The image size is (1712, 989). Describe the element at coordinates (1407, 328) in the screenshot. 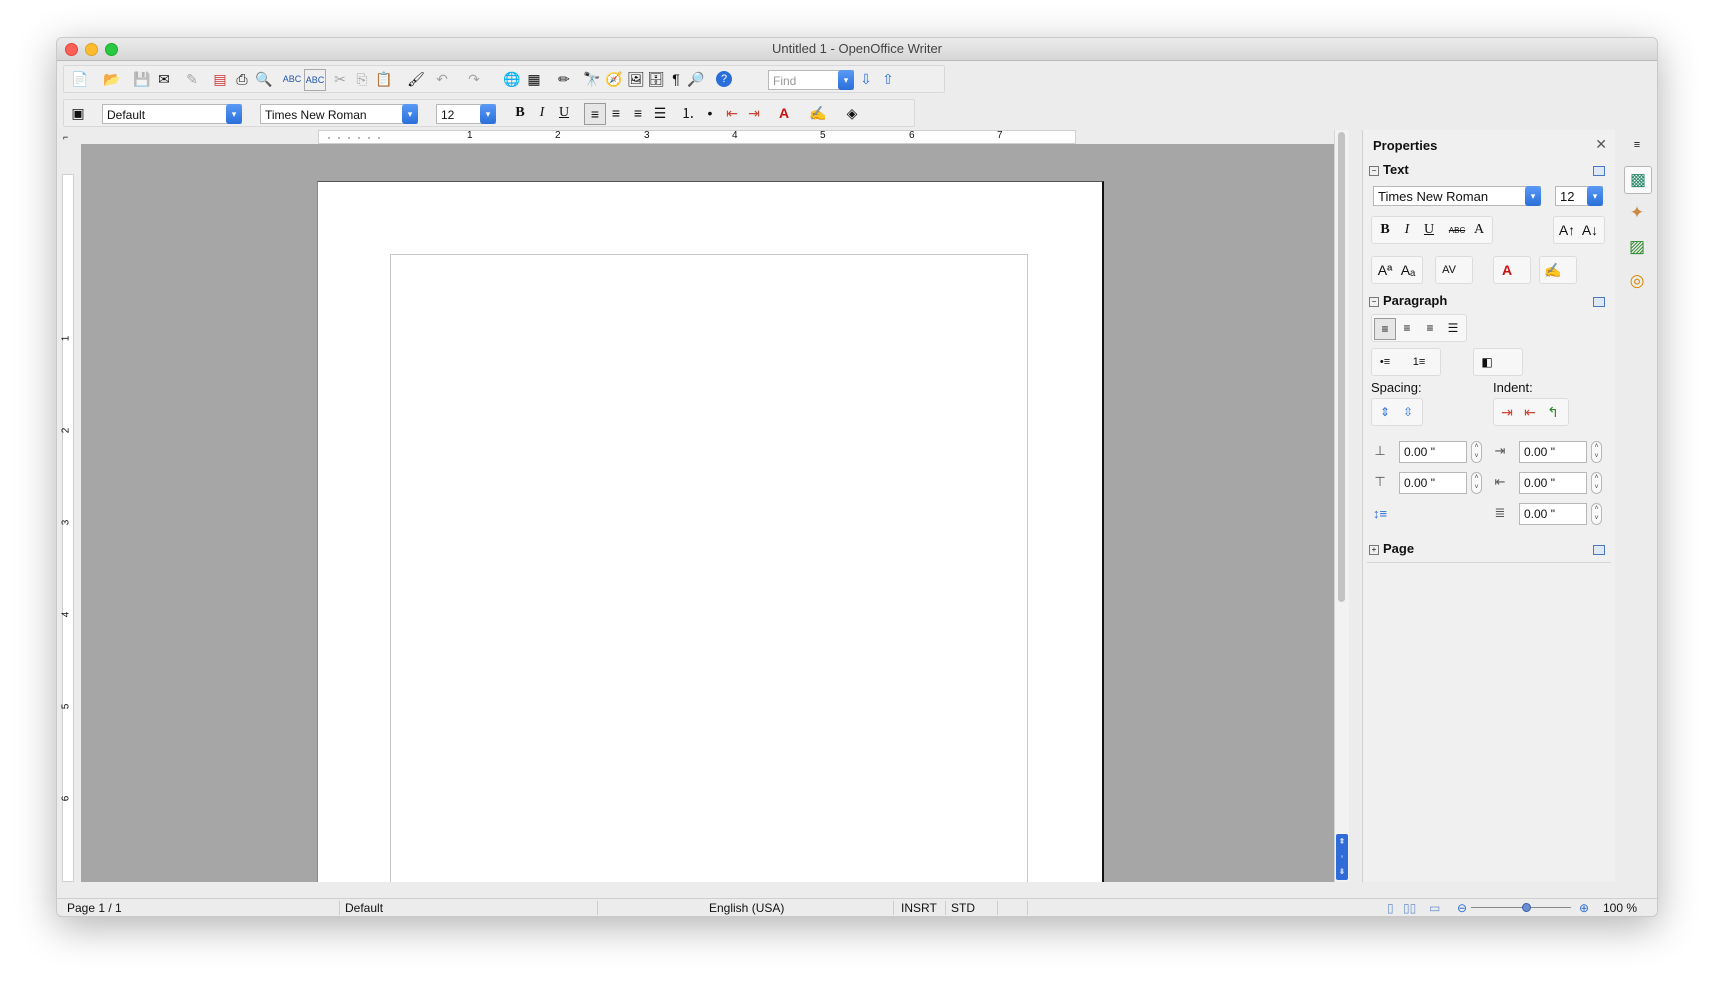

I see `sidebar-align-center-icon: ≡` at that location.